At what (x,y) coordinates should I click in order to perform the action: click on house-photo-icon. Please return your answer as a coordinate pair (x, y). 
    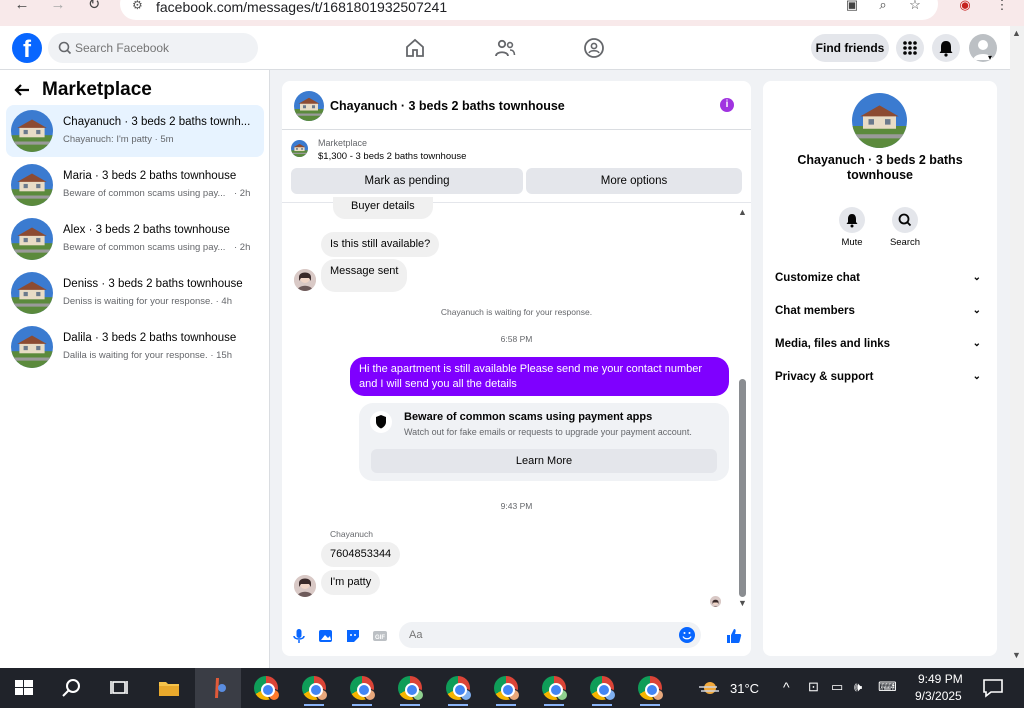
    Looking at the image, I should click on (299, 148).